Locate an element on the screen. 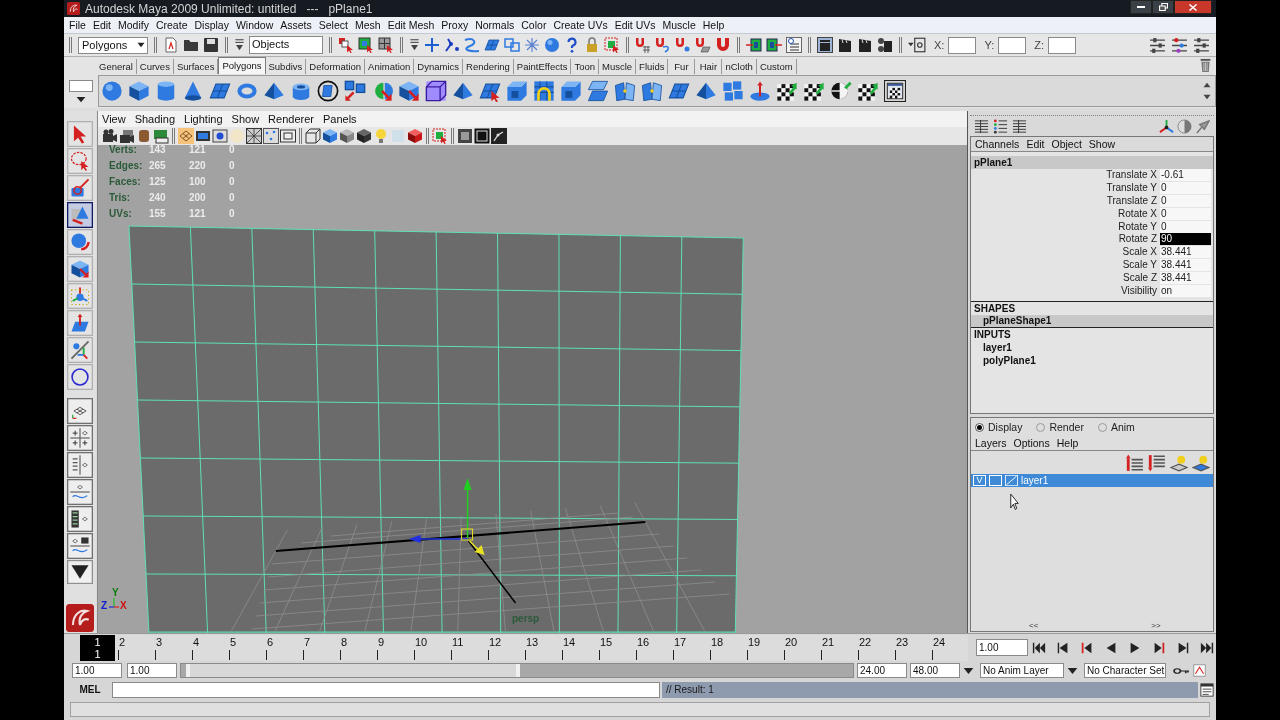 Image resolution: width=1280 pixels, height=720 pixels. panel-menu-item: Shading is located at coordinates (155, 119).